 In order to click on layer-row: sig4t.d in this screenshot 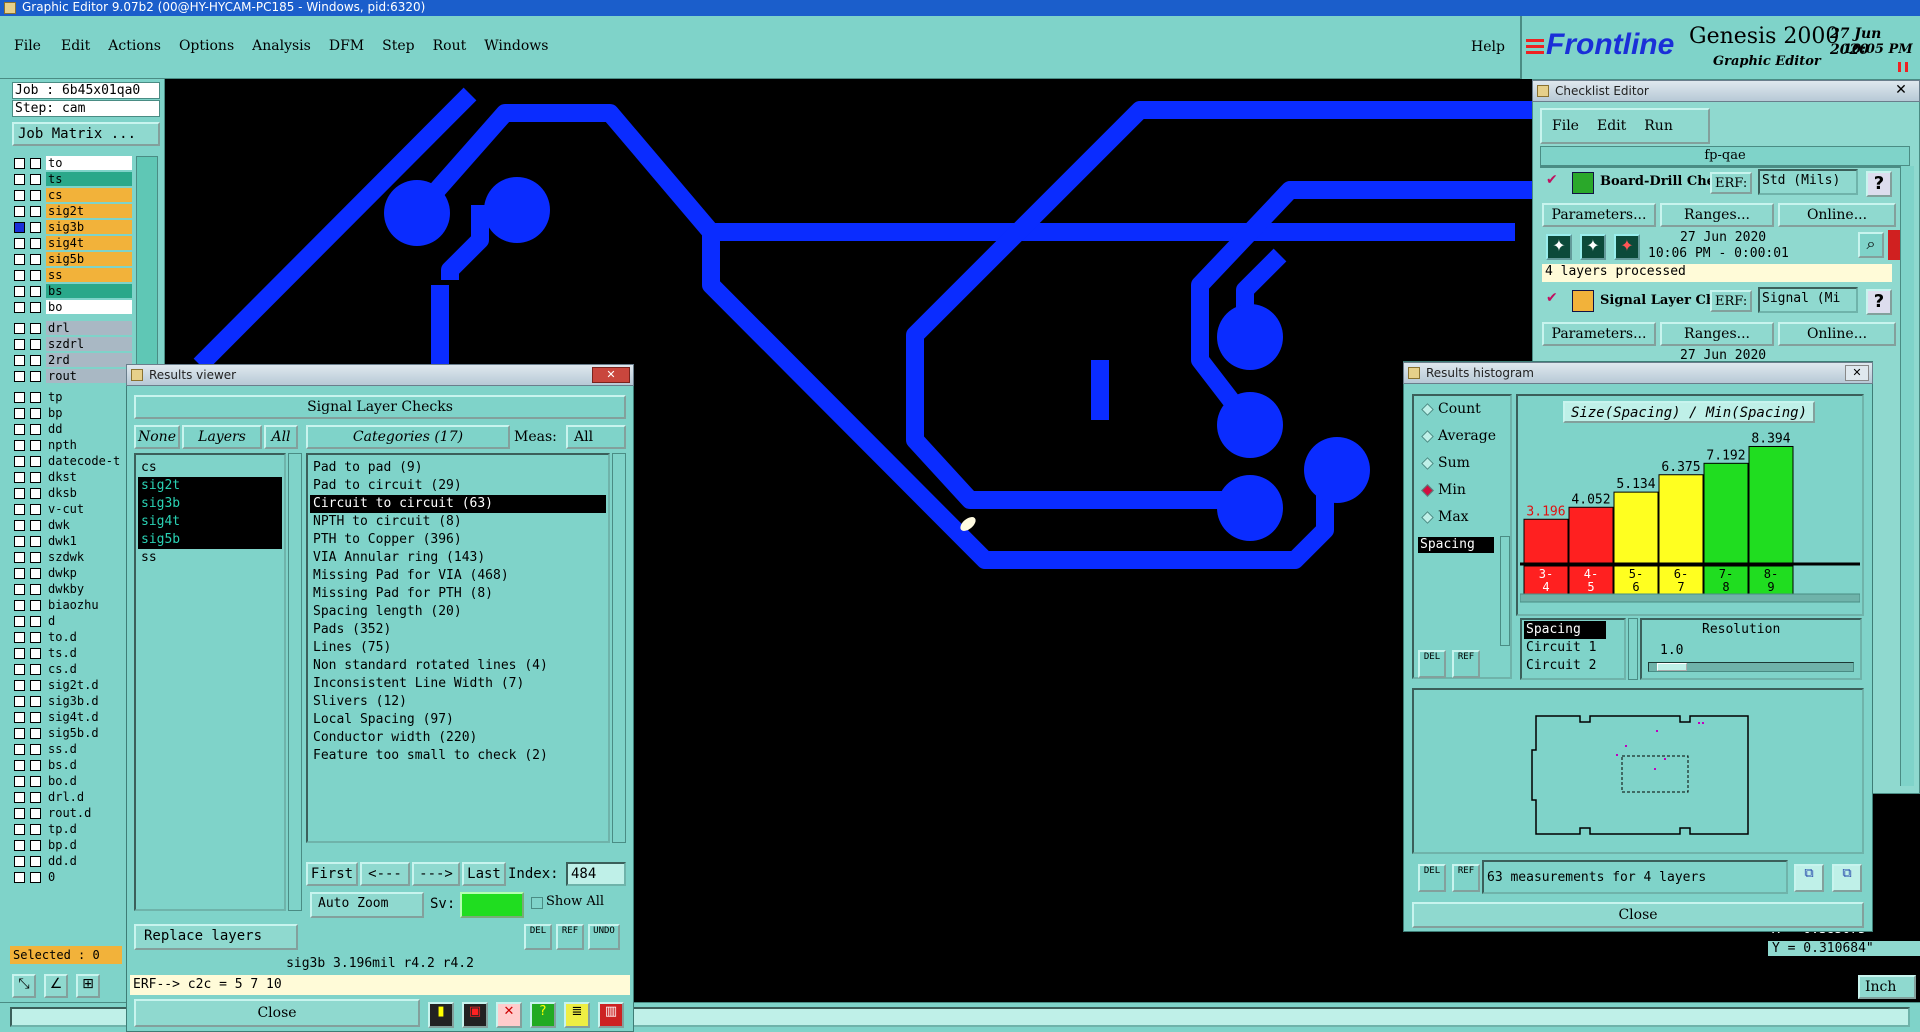, I will do `click(72, 717)`.